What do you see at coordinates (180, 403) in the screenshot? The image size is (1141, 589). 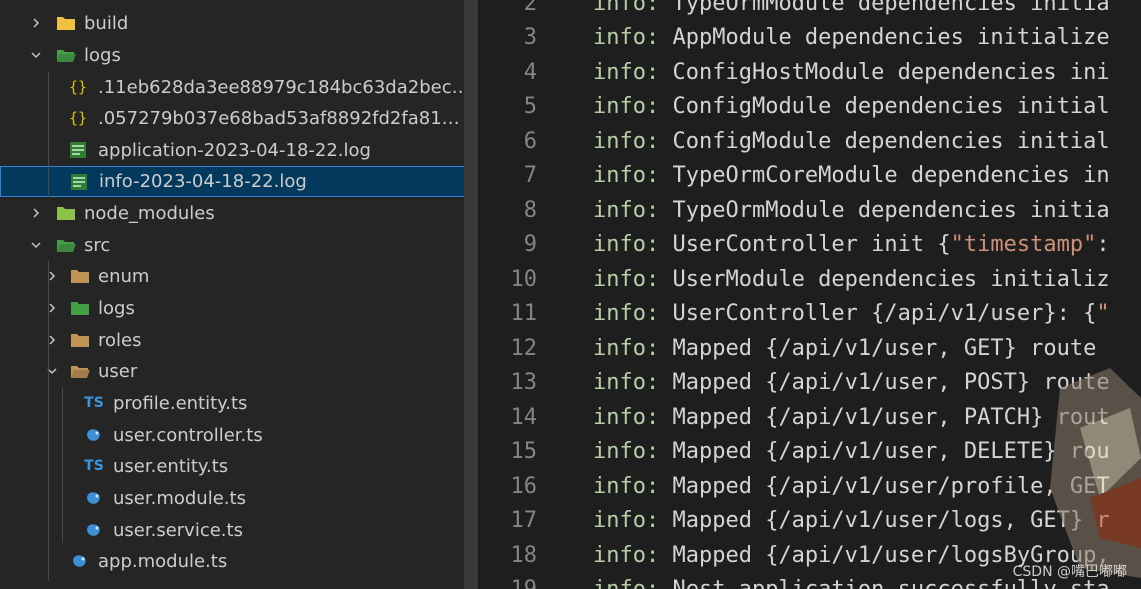 I see `explorer-item-label: profile.entity.ts` at bounding box center [180, 403].